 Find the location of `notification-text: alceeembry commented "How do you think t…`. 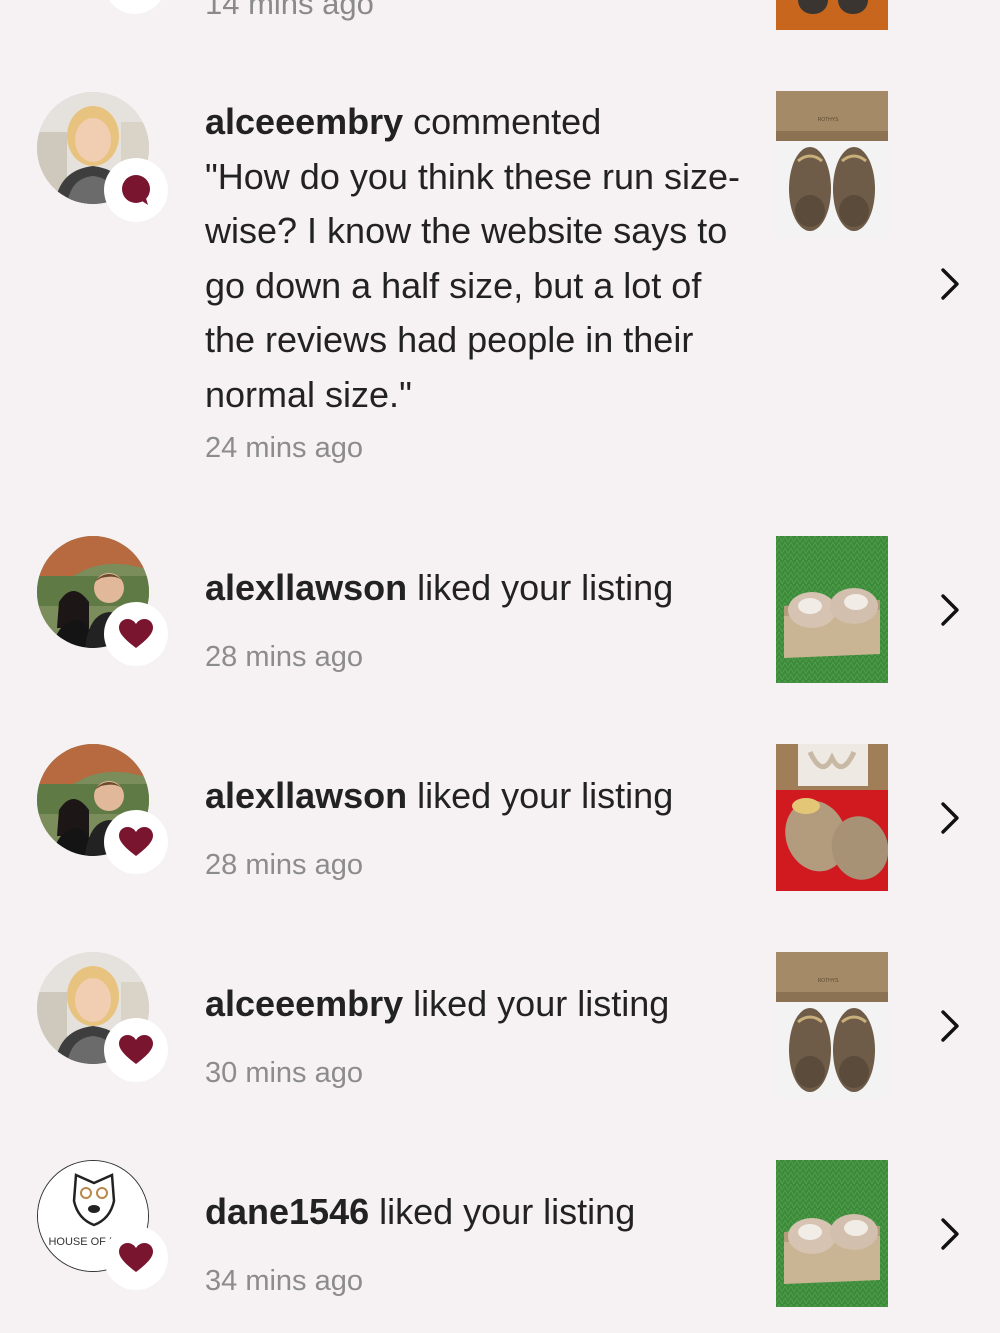

notification-text: alceeembry commented "How do you think t… is located at coordinates (477, 258).